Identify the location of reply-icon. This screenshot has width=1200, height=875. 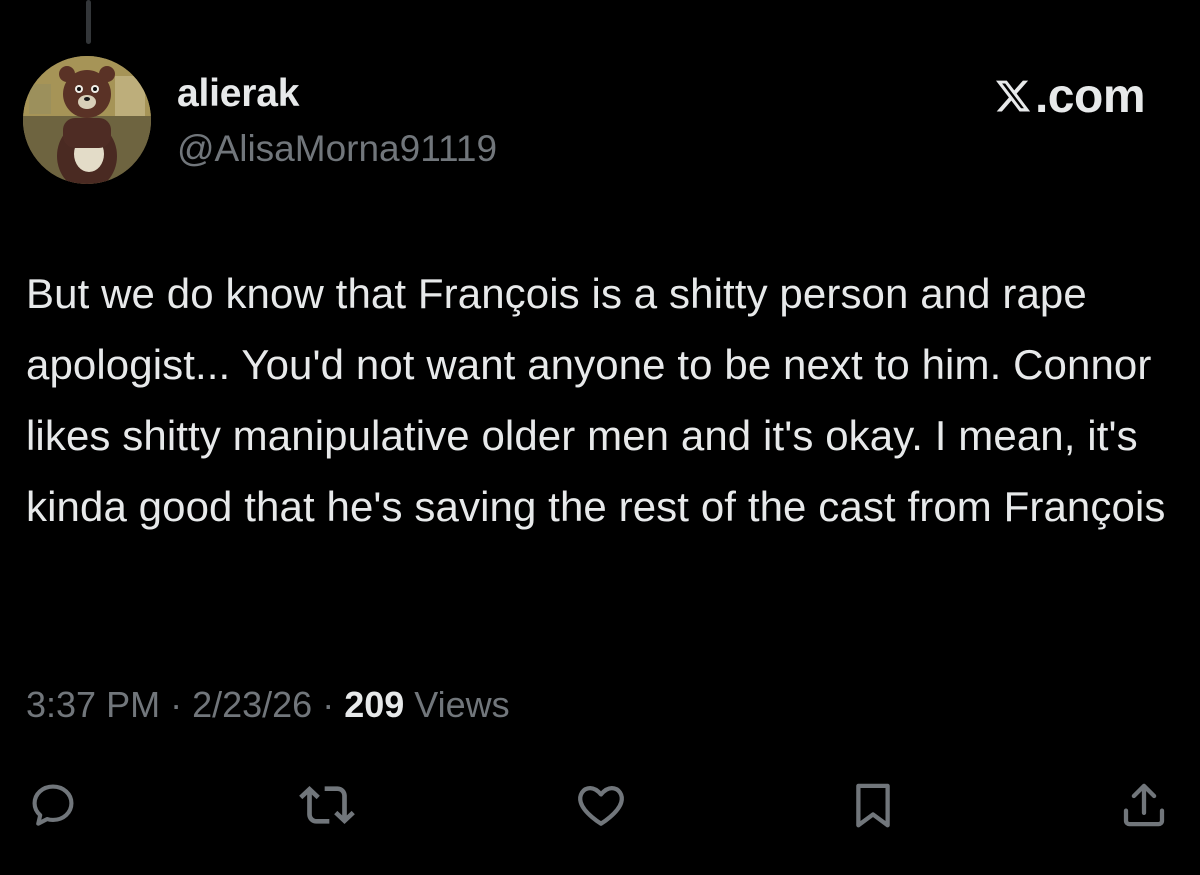
(53, 805).